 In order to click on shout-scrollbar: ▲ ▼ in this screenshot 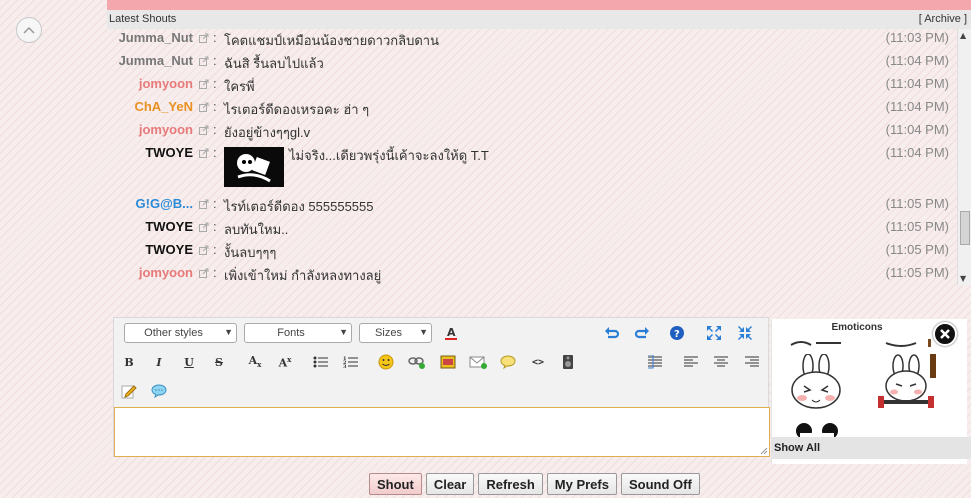, I will do `click(964, 157)`.